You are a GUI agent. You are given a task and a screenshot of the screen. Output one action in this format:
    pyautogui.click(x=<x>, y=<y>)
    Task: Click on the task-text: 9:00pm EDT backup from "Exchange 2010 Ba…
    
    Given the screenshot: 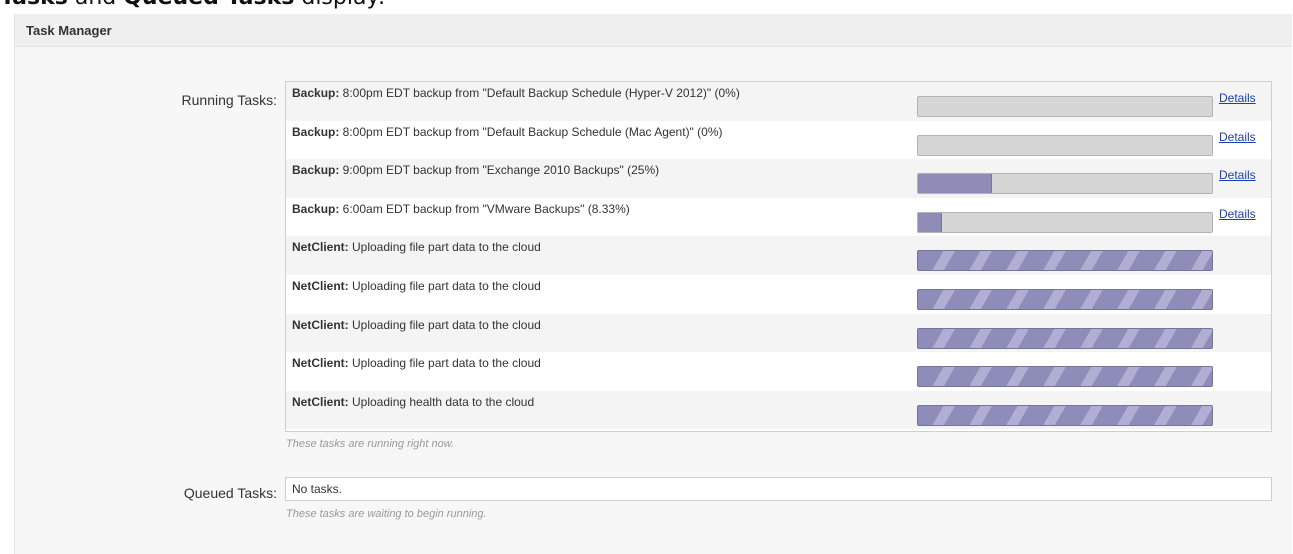 What is the action you would take?
    pyautogui.click(x=499, y=170)
    